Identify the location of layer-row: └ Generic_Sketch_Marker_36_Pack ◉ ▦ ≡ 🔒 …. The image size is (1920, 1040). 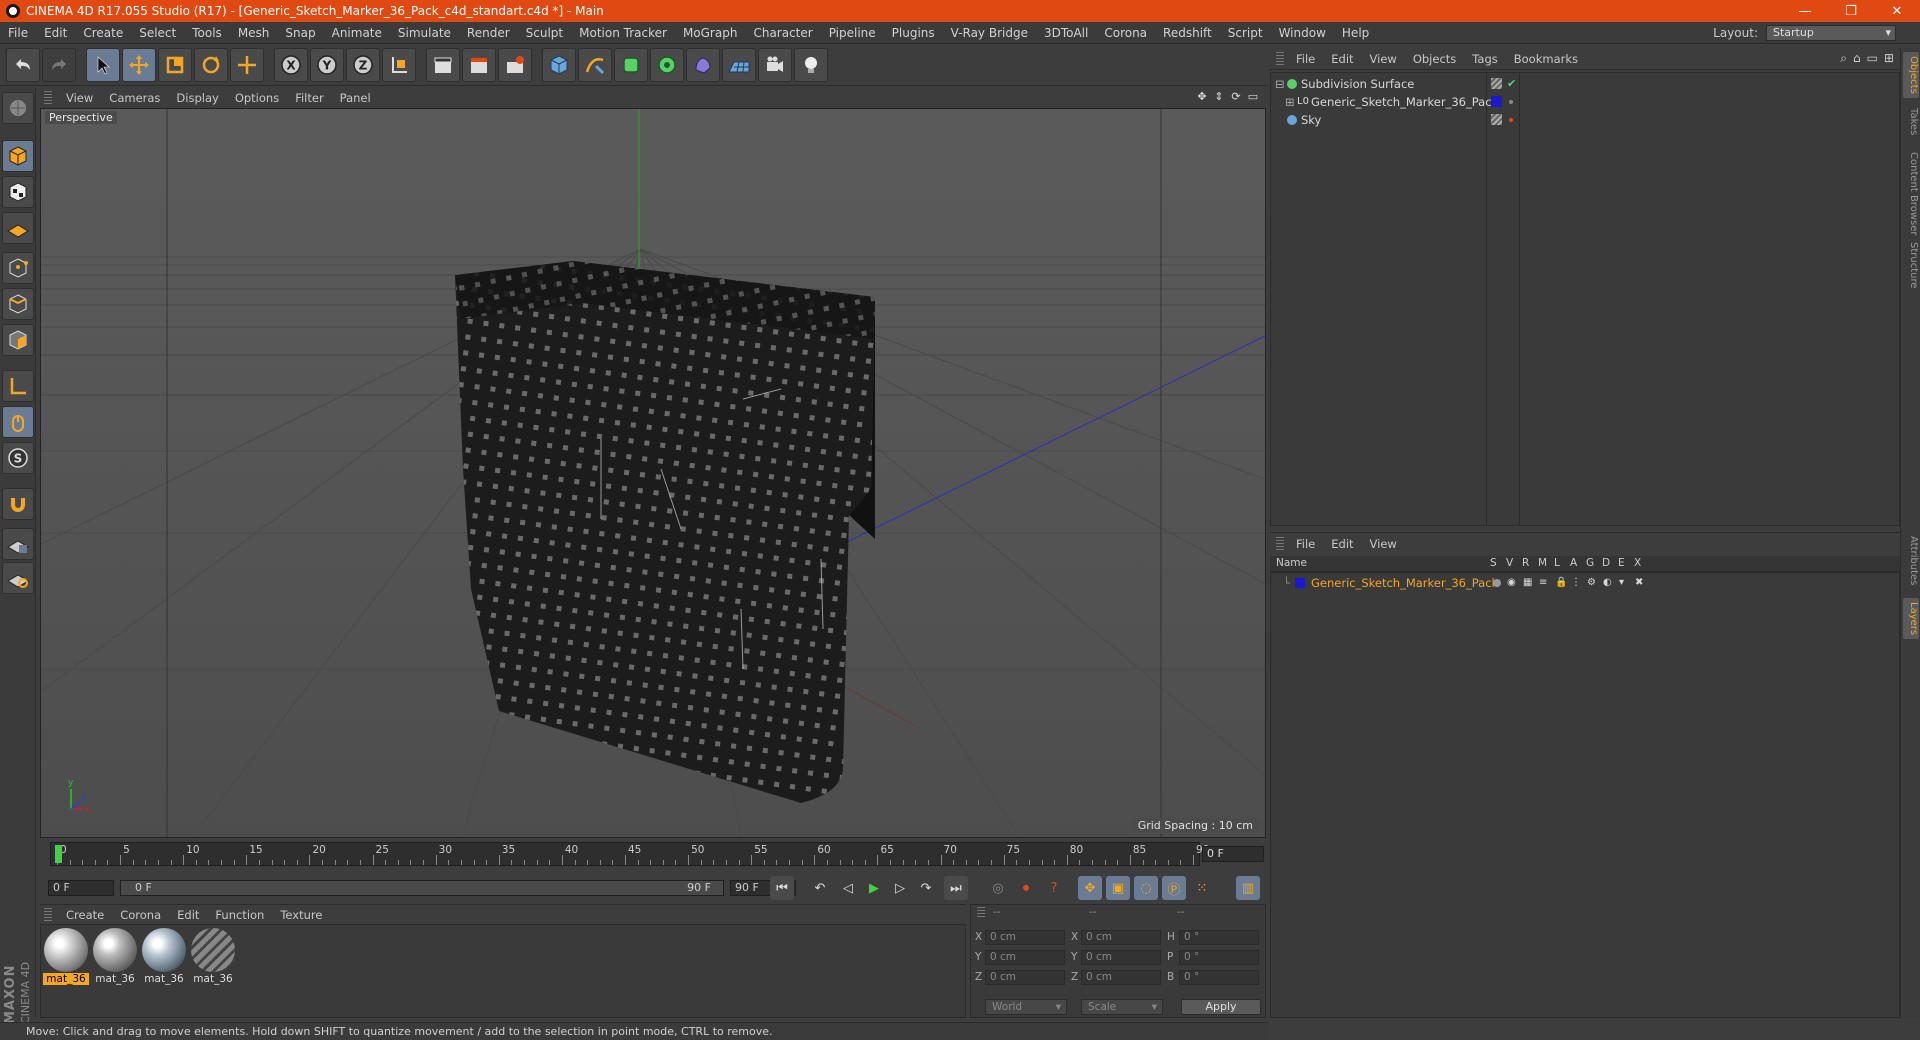
(1585, 583).